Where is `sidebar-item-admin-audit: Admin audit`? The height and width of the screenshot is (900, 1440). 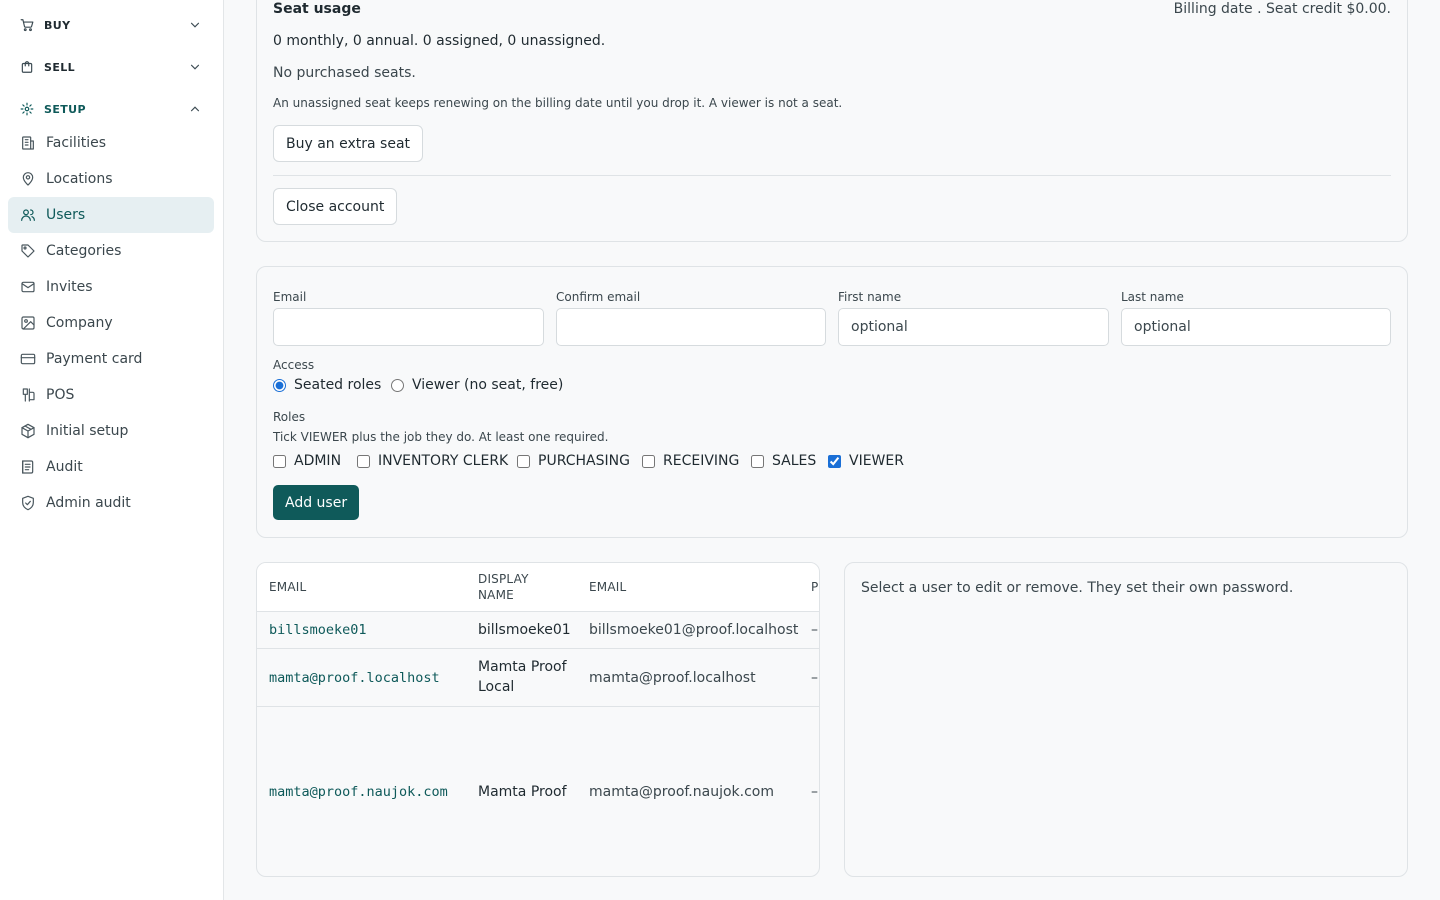
sidebar-item-admin-audit: Admin audit is located at coordinates (111, 503).